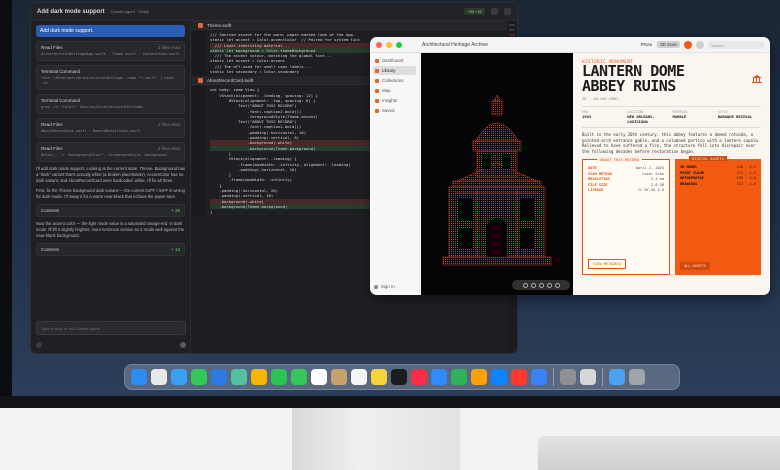  What do you see at coordinates (299, 377) in the screenshot?
I see `dock-phone-icon` at bounding box center [299, 377].